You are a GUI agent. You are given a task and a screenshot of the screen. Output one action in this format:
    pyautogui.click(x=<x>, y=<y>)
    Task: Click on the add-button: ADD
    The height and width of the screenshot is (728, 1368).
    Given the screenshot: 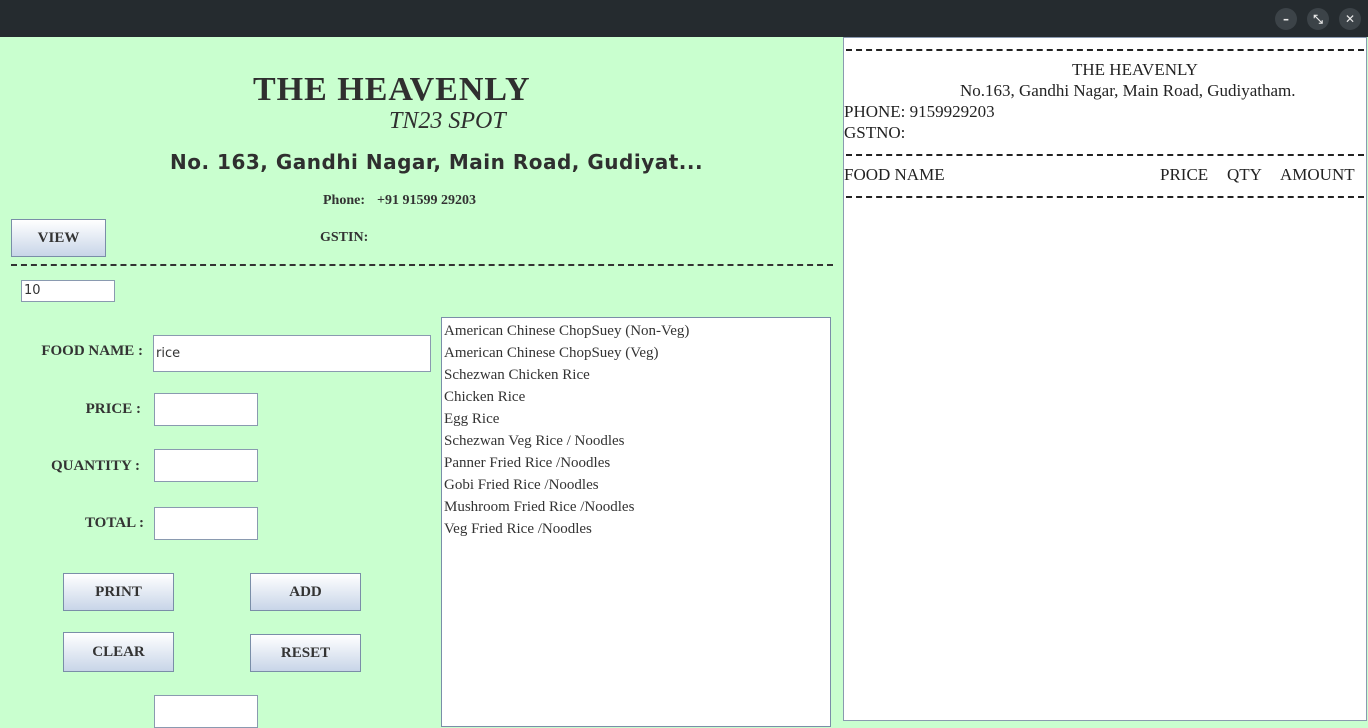 What is the action you would take?
    pyautogui.click(x=305, y=592)
    